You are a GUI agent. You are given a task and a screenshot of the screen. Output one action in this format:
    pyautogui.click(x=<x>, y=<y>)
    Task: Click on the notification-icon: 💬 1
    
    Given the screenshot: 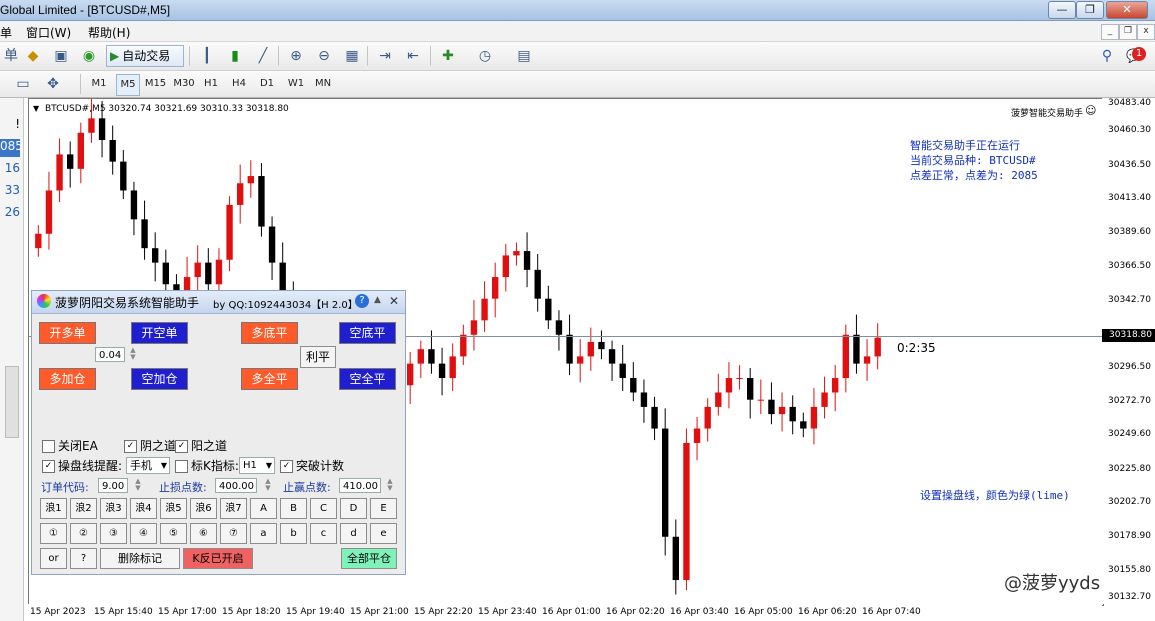 What is the action you would take?
    pyautogui.click(x=1136, y=56)
    